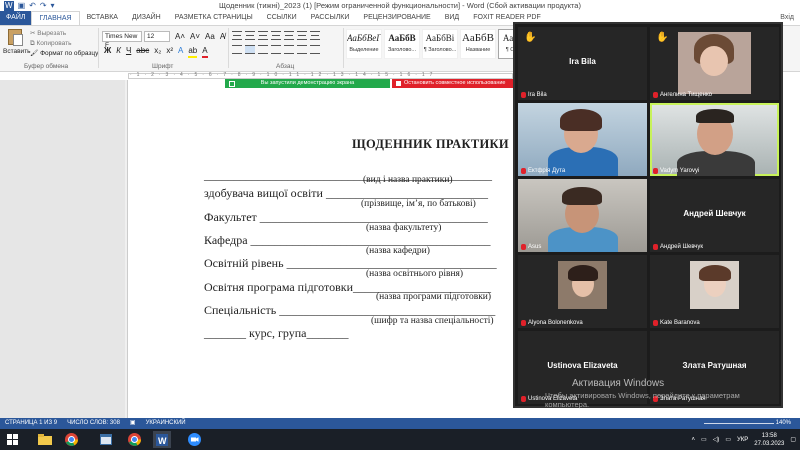  I want to click on bold-icon: Ж, so click(107, 51).